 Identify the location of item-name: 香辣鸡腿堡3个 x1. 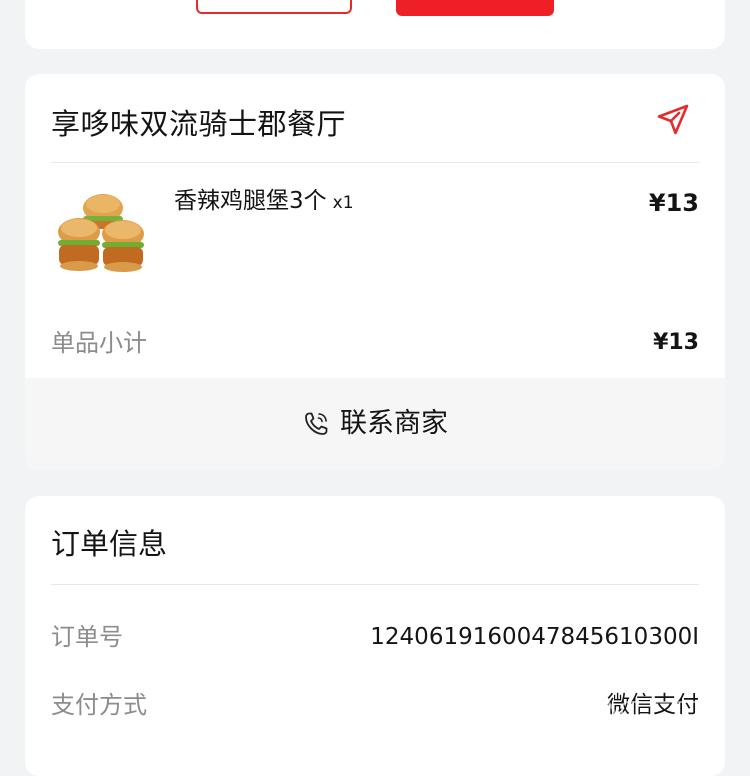
(264, 202).